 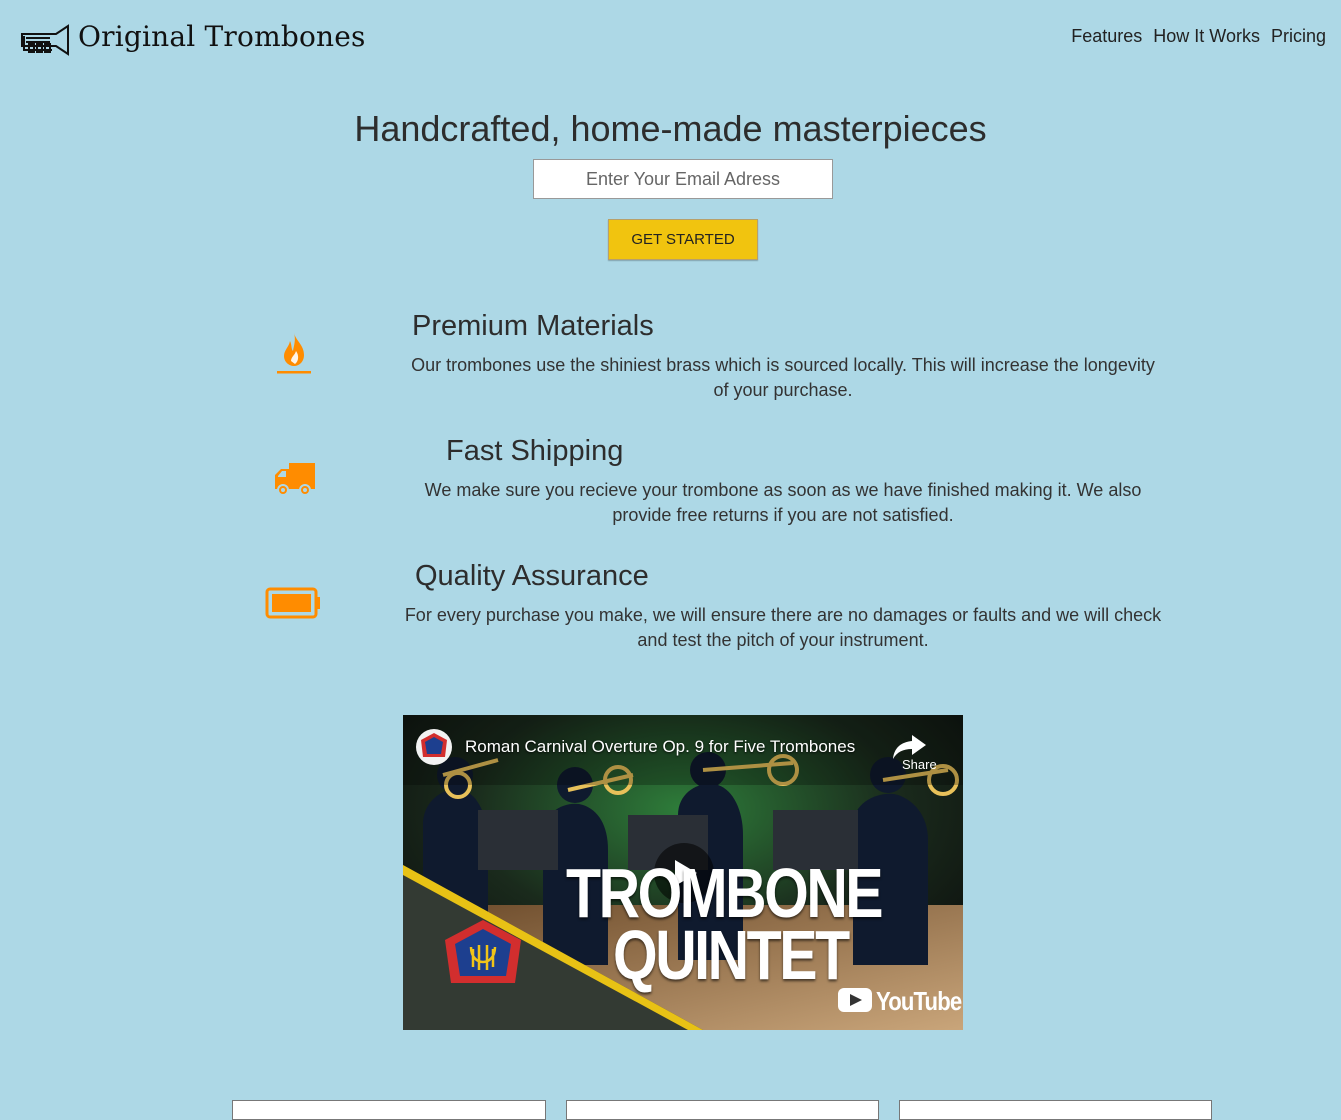 What do you see at coordinates (532, 576) in the screenshot?
I see `feature-title-quality-assurance: Quality Assurance` at bounding box center [532, 576].